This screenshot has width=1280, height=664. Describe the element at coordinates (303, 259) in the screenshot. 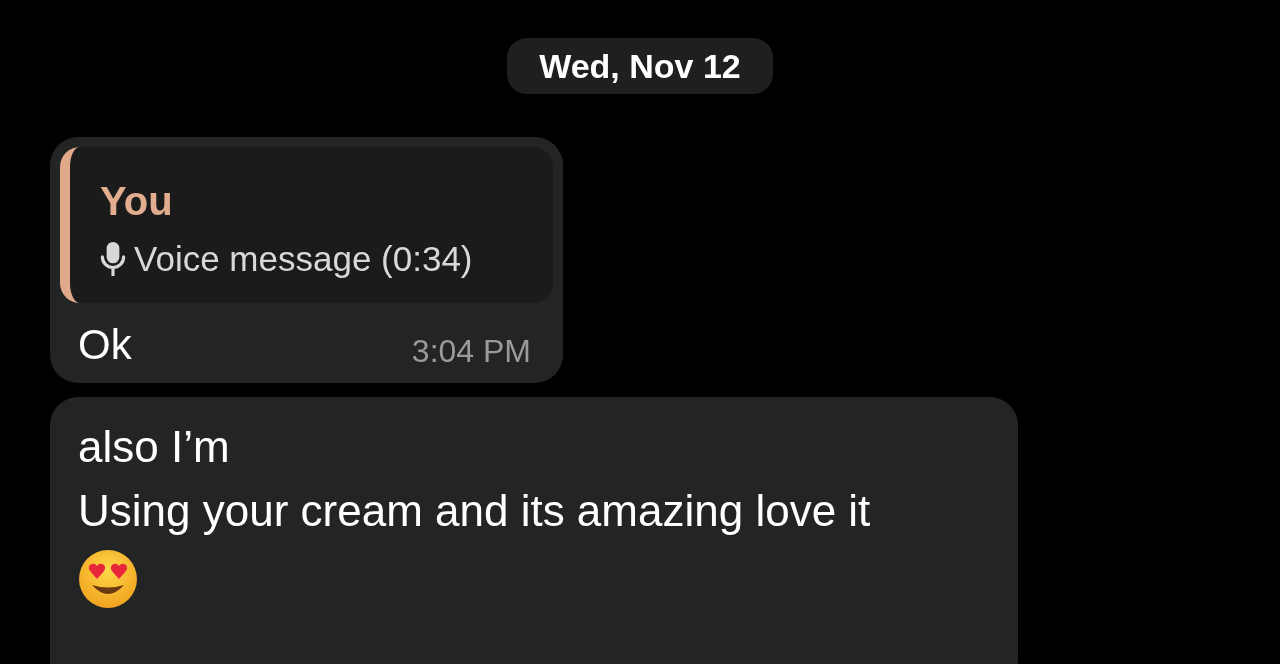

I see `voice-message-label: Voice message (0:34)` at that location.